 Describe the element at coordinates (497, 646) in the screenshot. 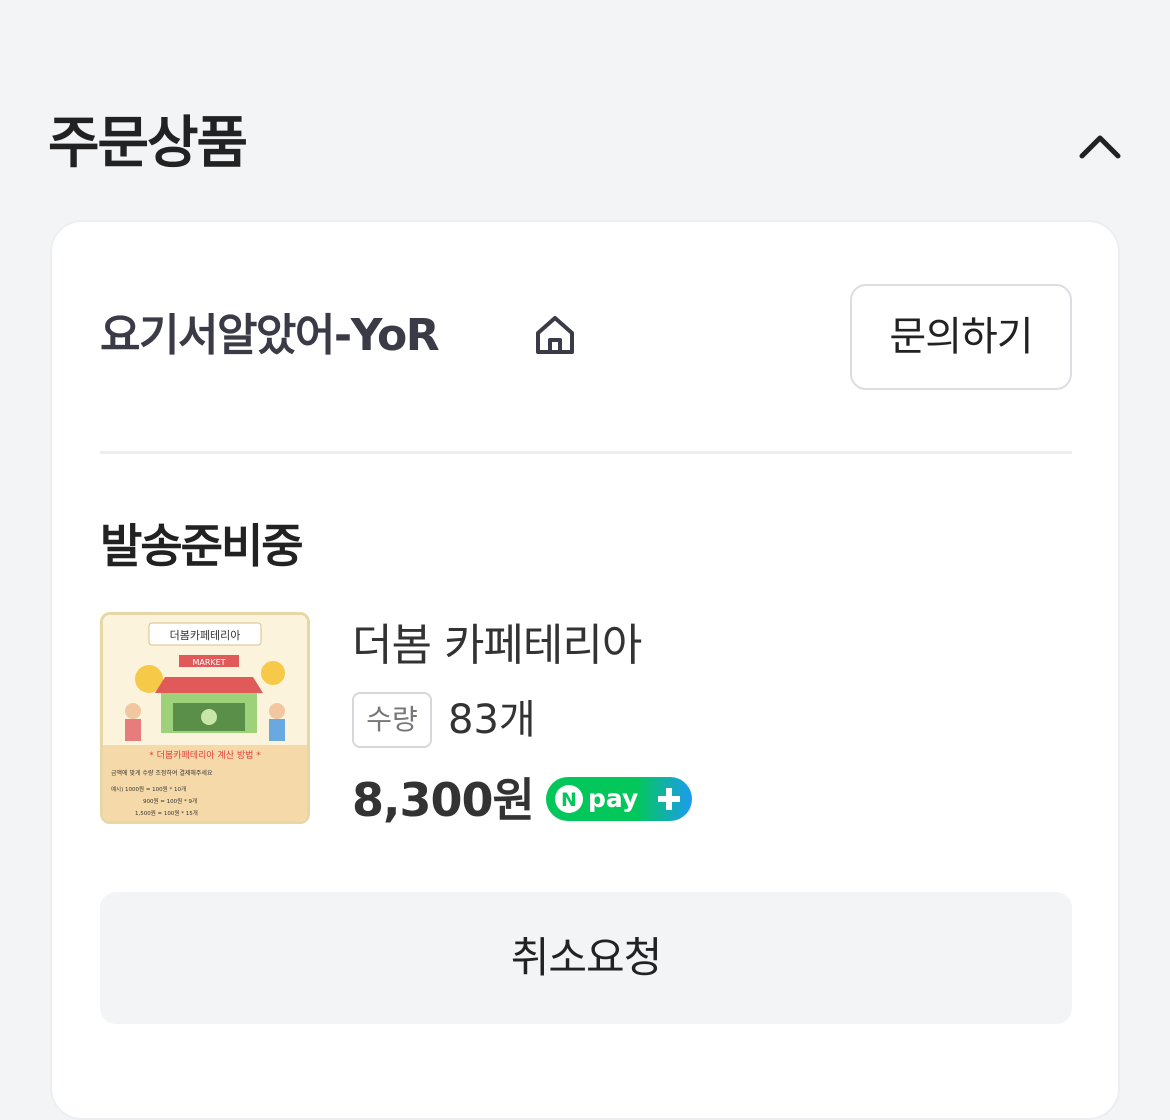

I see `product-name: 더봄 카페테리아` at that location.